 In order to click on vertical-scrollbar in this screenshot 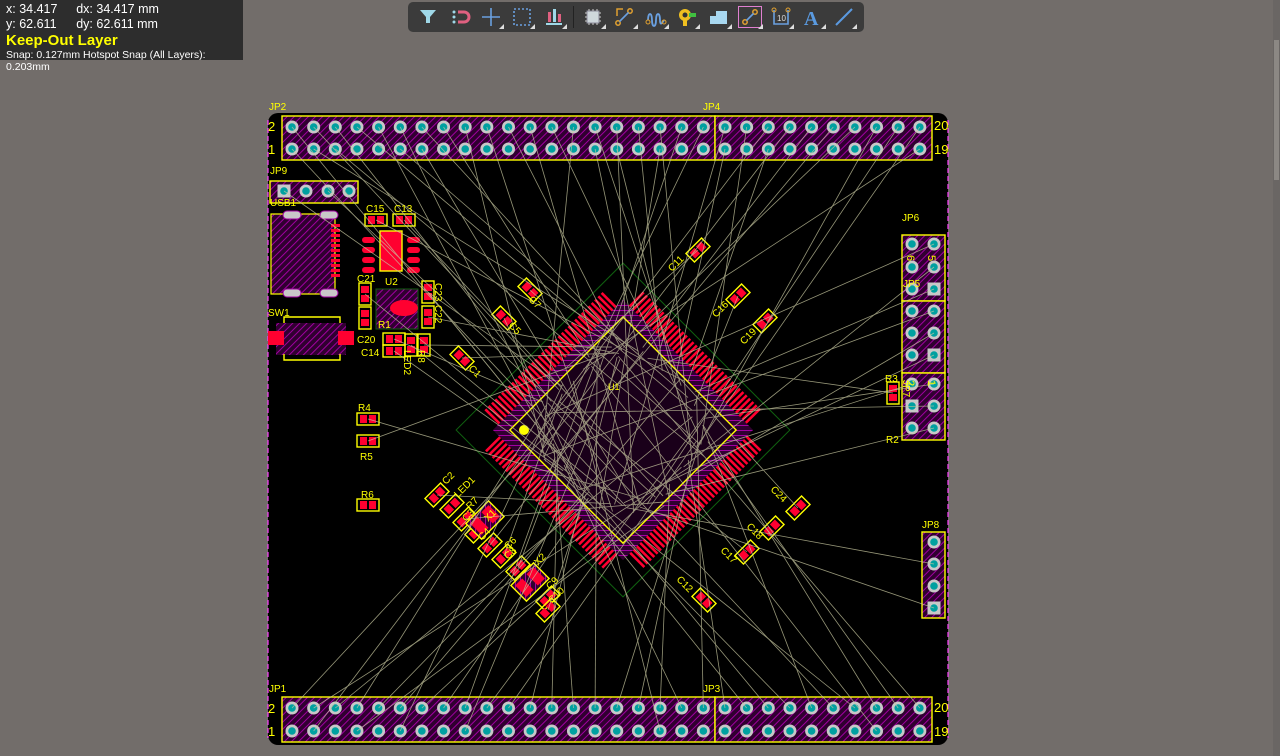, I will do `click(1276, 378)`.